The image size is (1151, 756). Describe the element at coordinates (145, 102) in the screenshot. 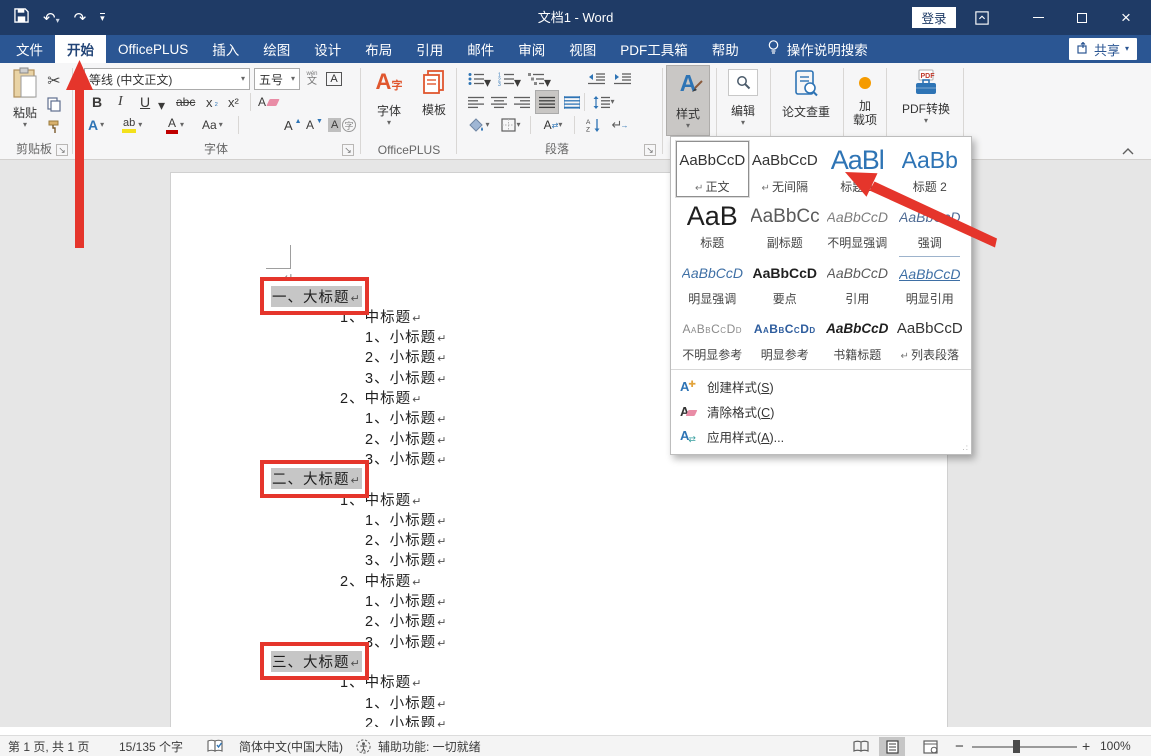

I see `underline-icon: U` at that location.